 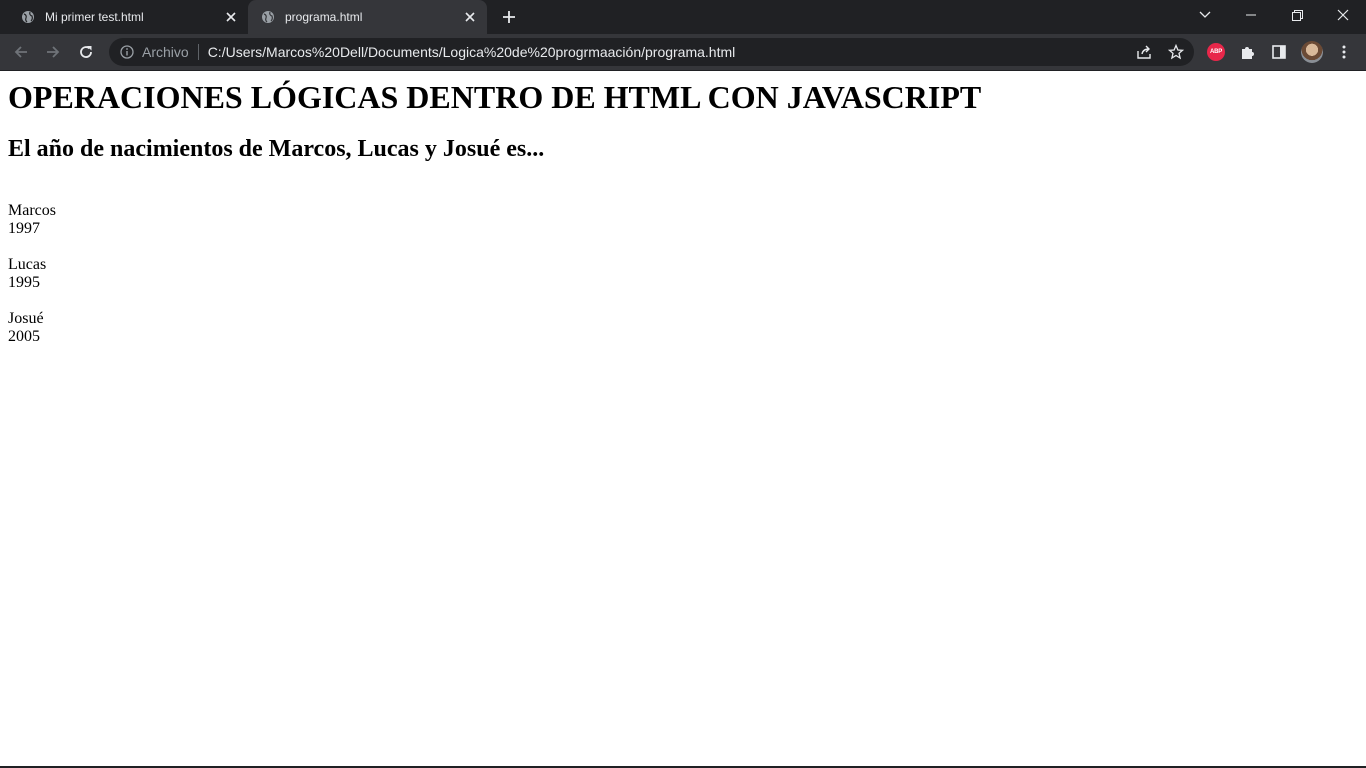 I want to click on side-panel-button, so click(x=1279, y=52).